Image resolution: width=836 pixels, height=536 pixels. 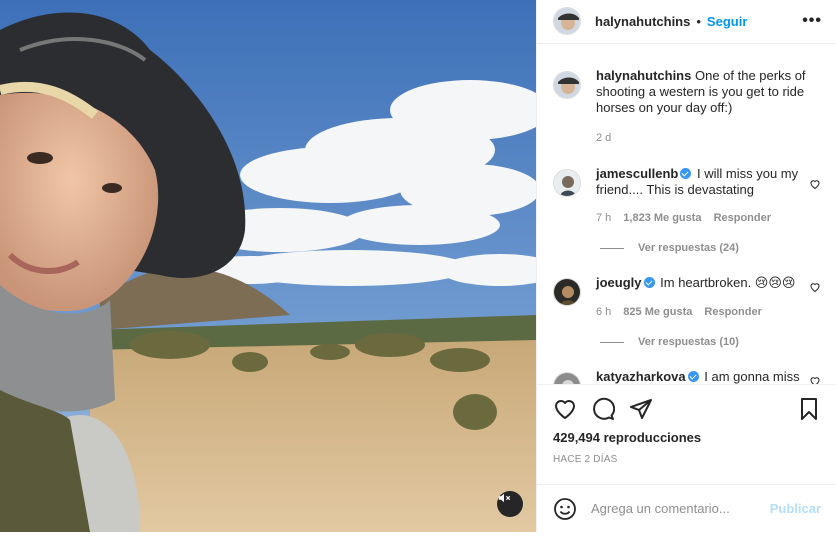 I want to click on comment-meta: 7 h 1,823 Me gusta Responder, so click(x=701, y=218).